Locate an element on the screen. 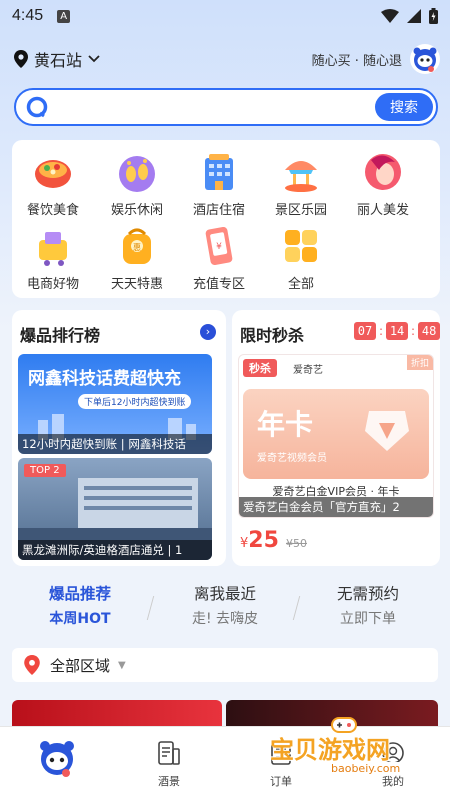 This screenshot has width=450, height=800. location-bar: 黄石站 随心买 · 随心退 is located at coordinates (227, 59).